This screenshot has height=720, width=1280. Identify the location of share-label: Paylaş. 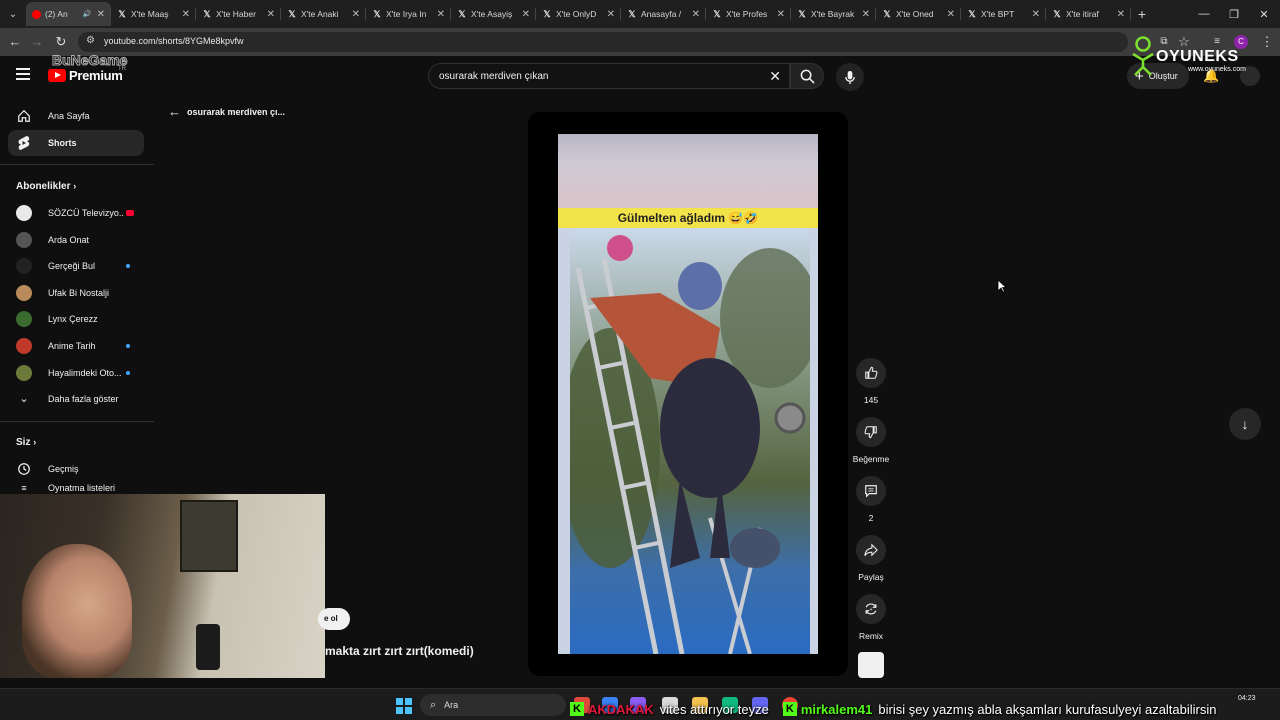
(871, 577).